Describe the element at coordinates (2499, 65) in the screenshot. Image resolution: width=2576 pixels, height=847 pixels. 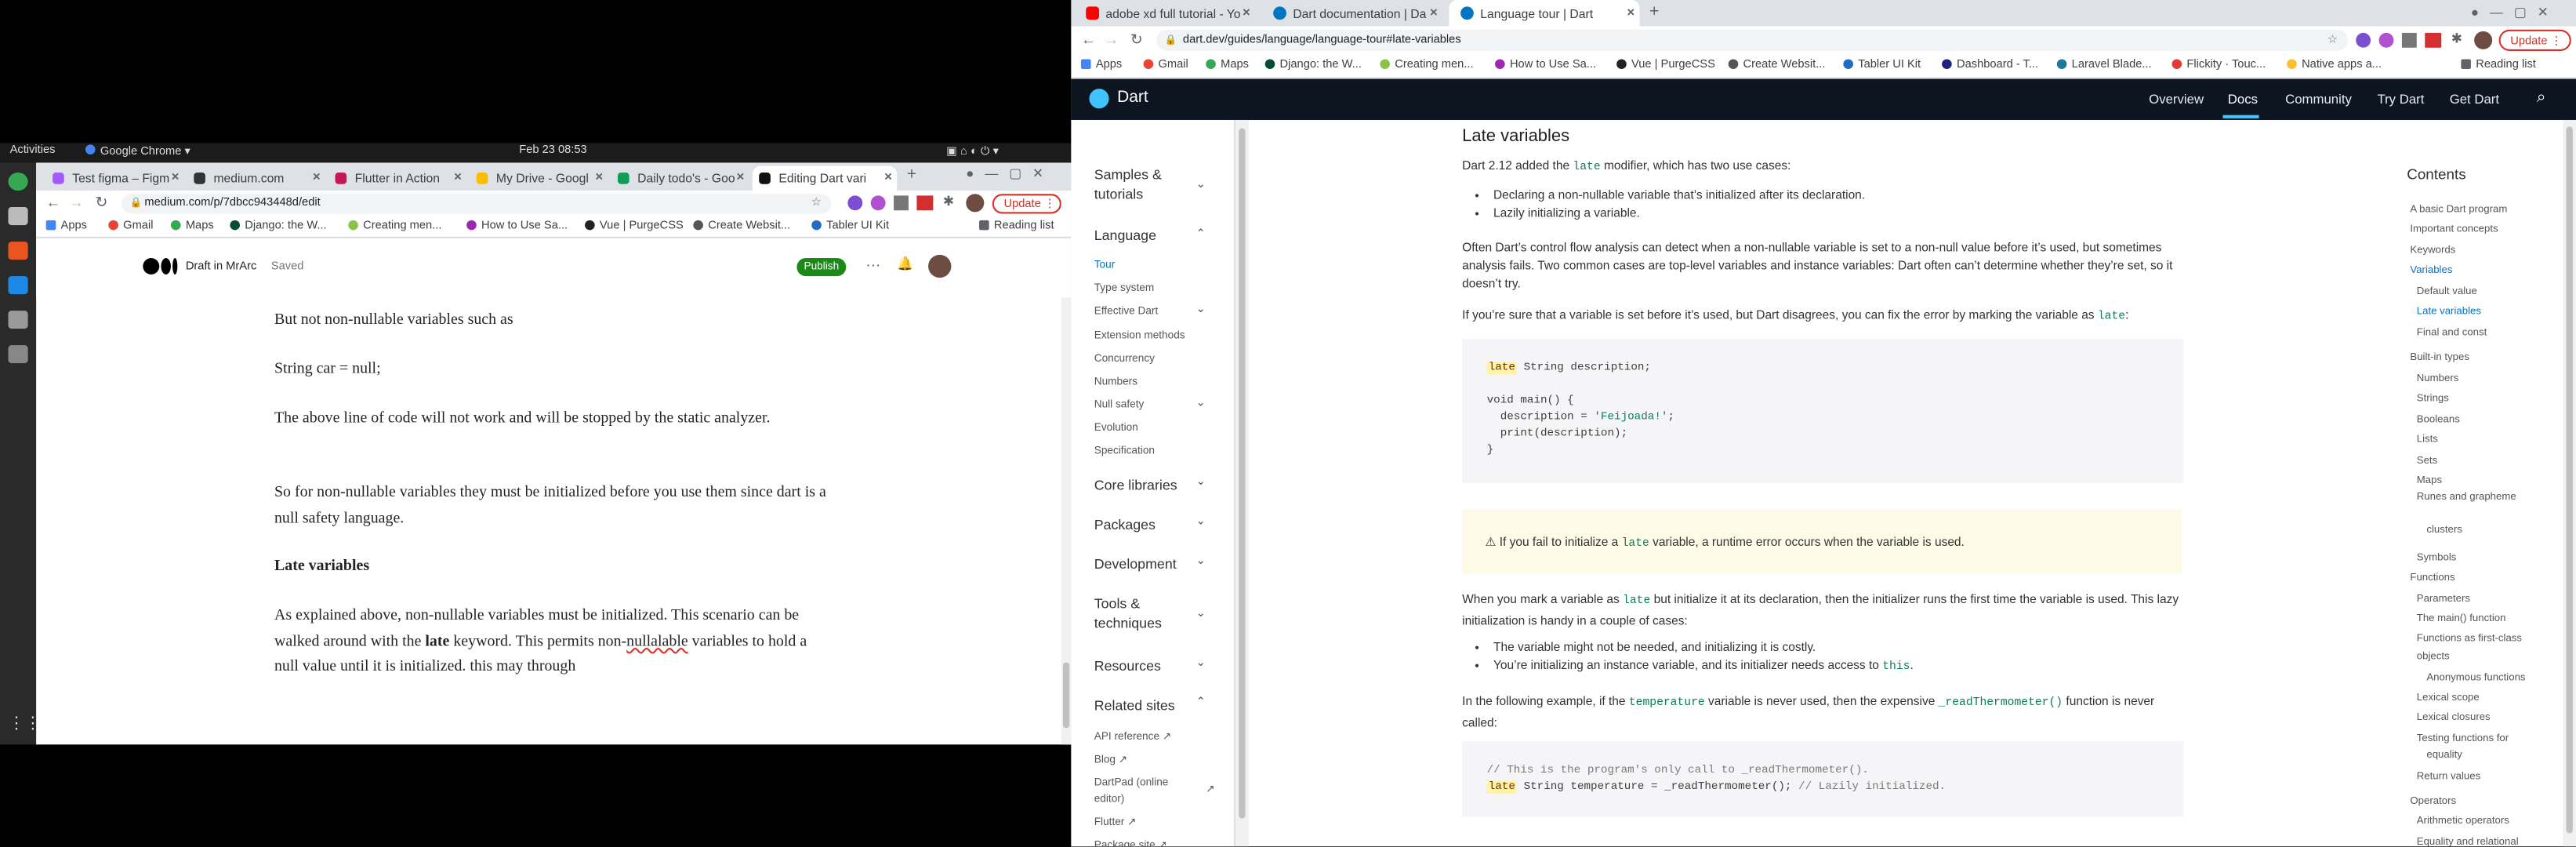
I see `reading-list: Reading list` at that location.